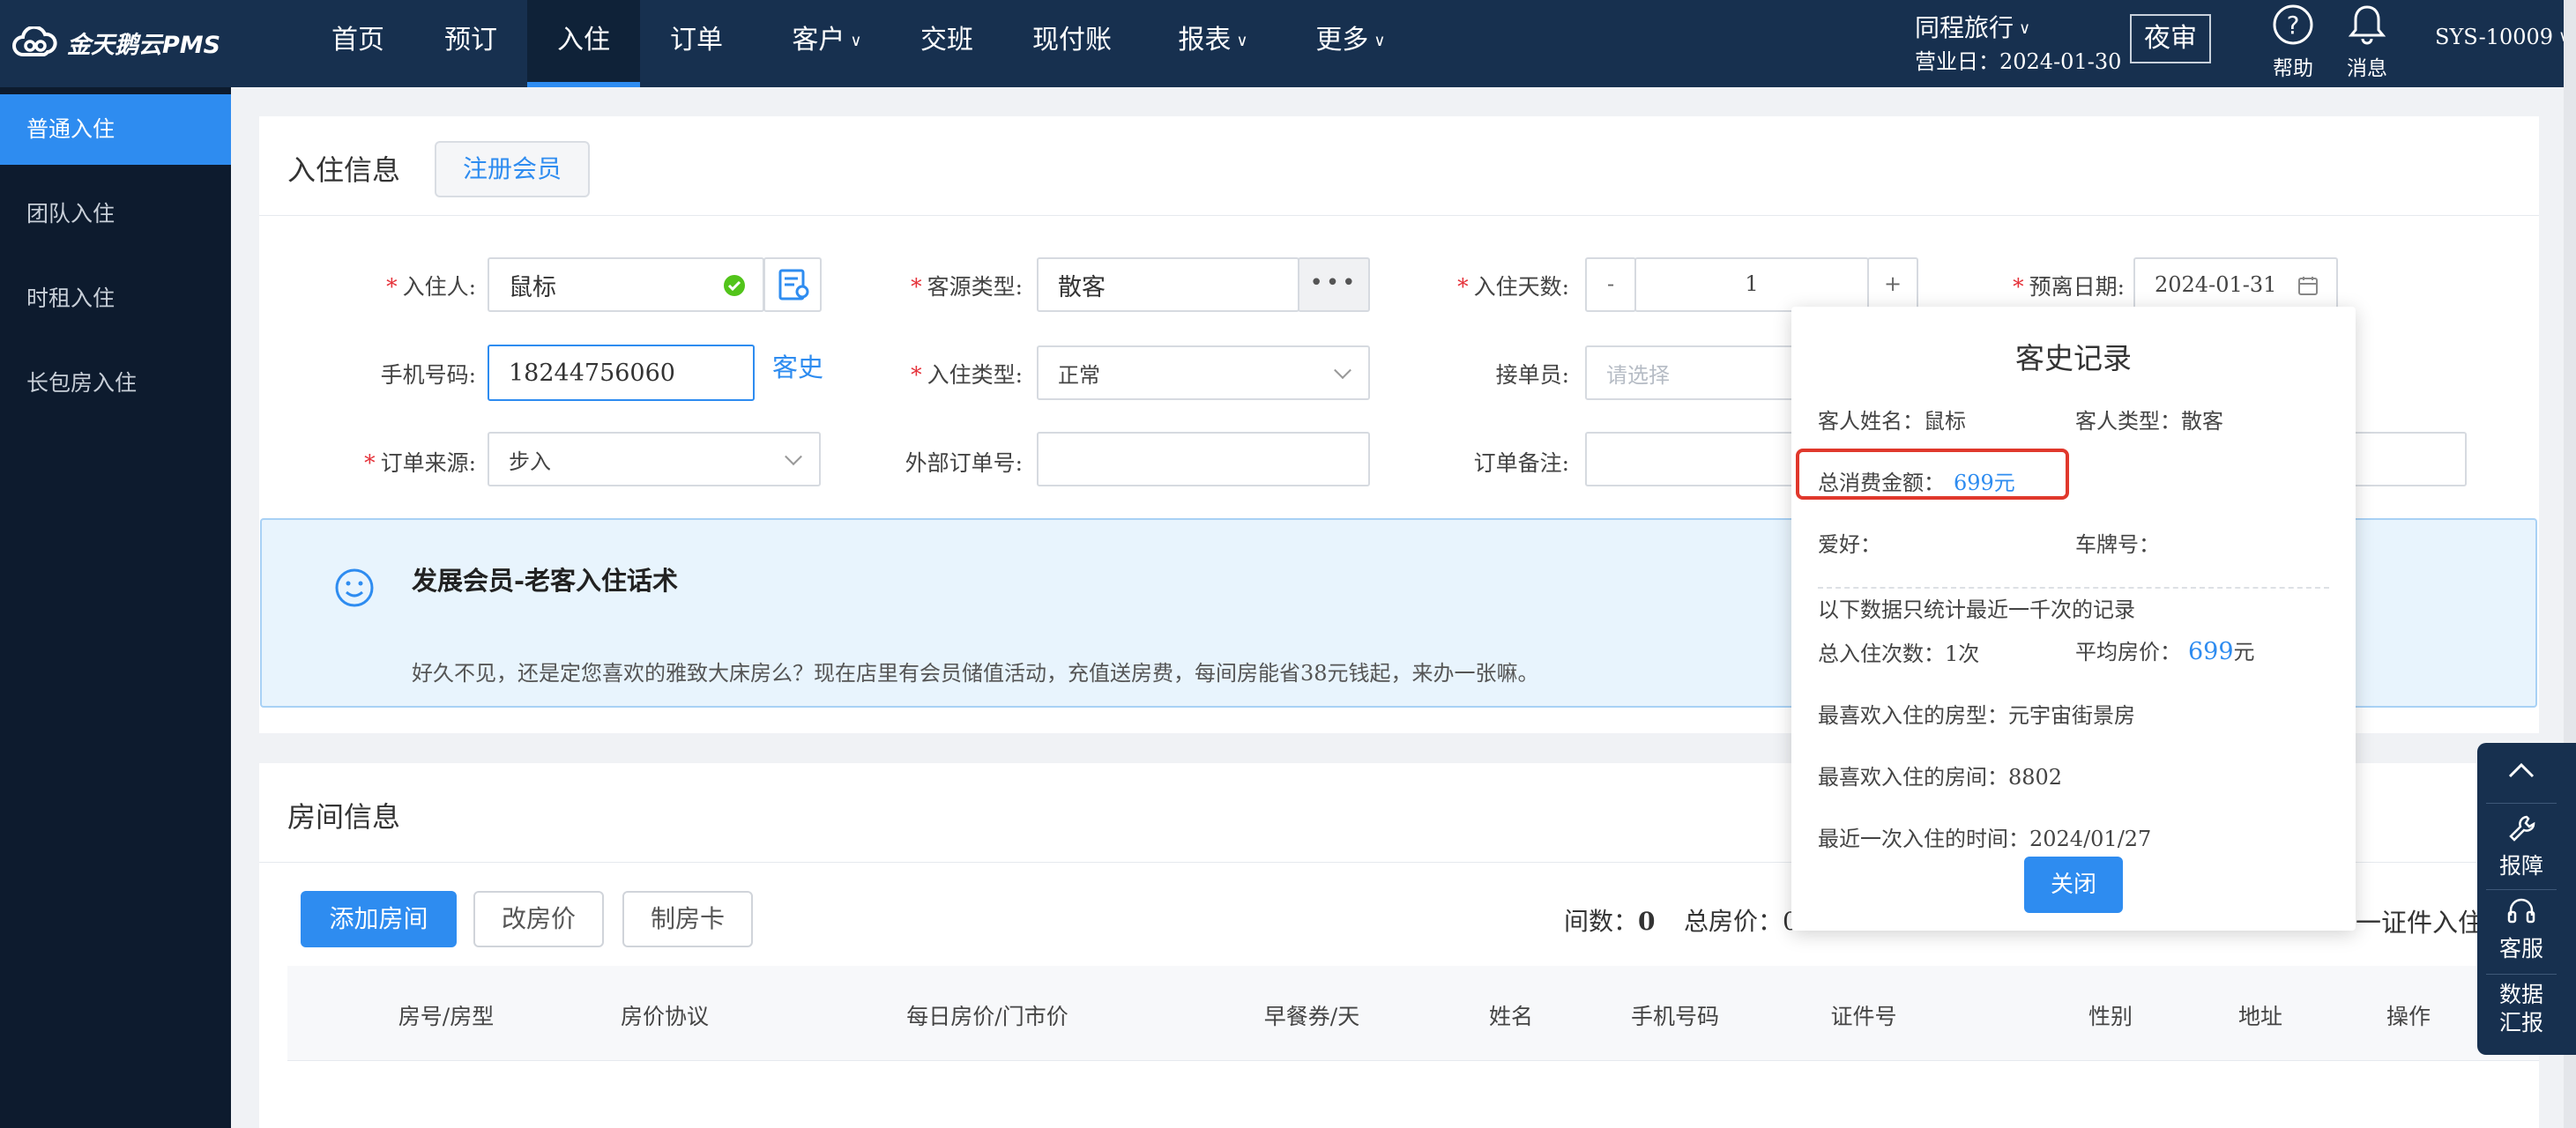 This screenshot has height=1128, width=2576. What do you see at coordinates (1973, 26) in the screenshot?
I see `hotel-selector: 同程旅行 ∨` at bounding box center [1973, 26].